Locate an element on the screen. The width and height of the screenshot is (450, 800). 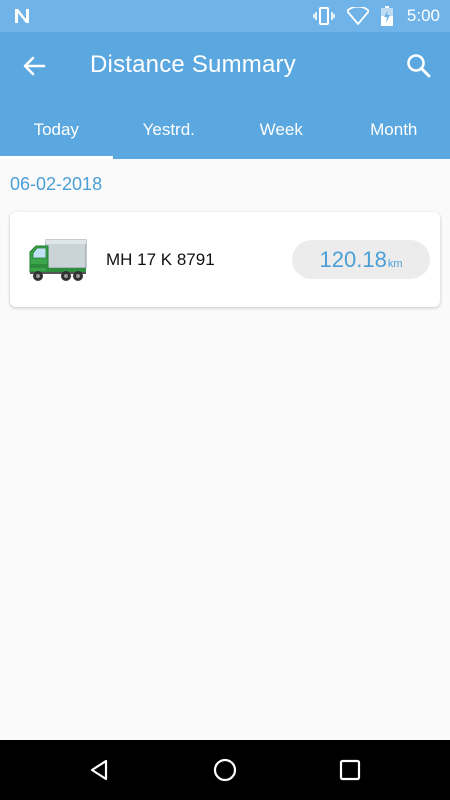
status-time: 5:00 is located at coordinates (423, 15).